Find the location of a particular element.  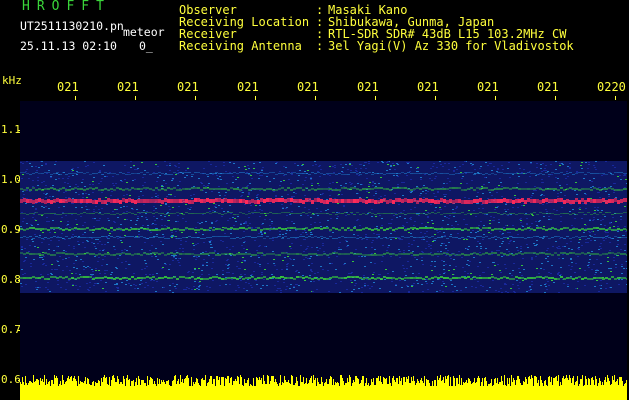

timestamp: 25.11.13 02:10 is located at coordinates (68, 46).